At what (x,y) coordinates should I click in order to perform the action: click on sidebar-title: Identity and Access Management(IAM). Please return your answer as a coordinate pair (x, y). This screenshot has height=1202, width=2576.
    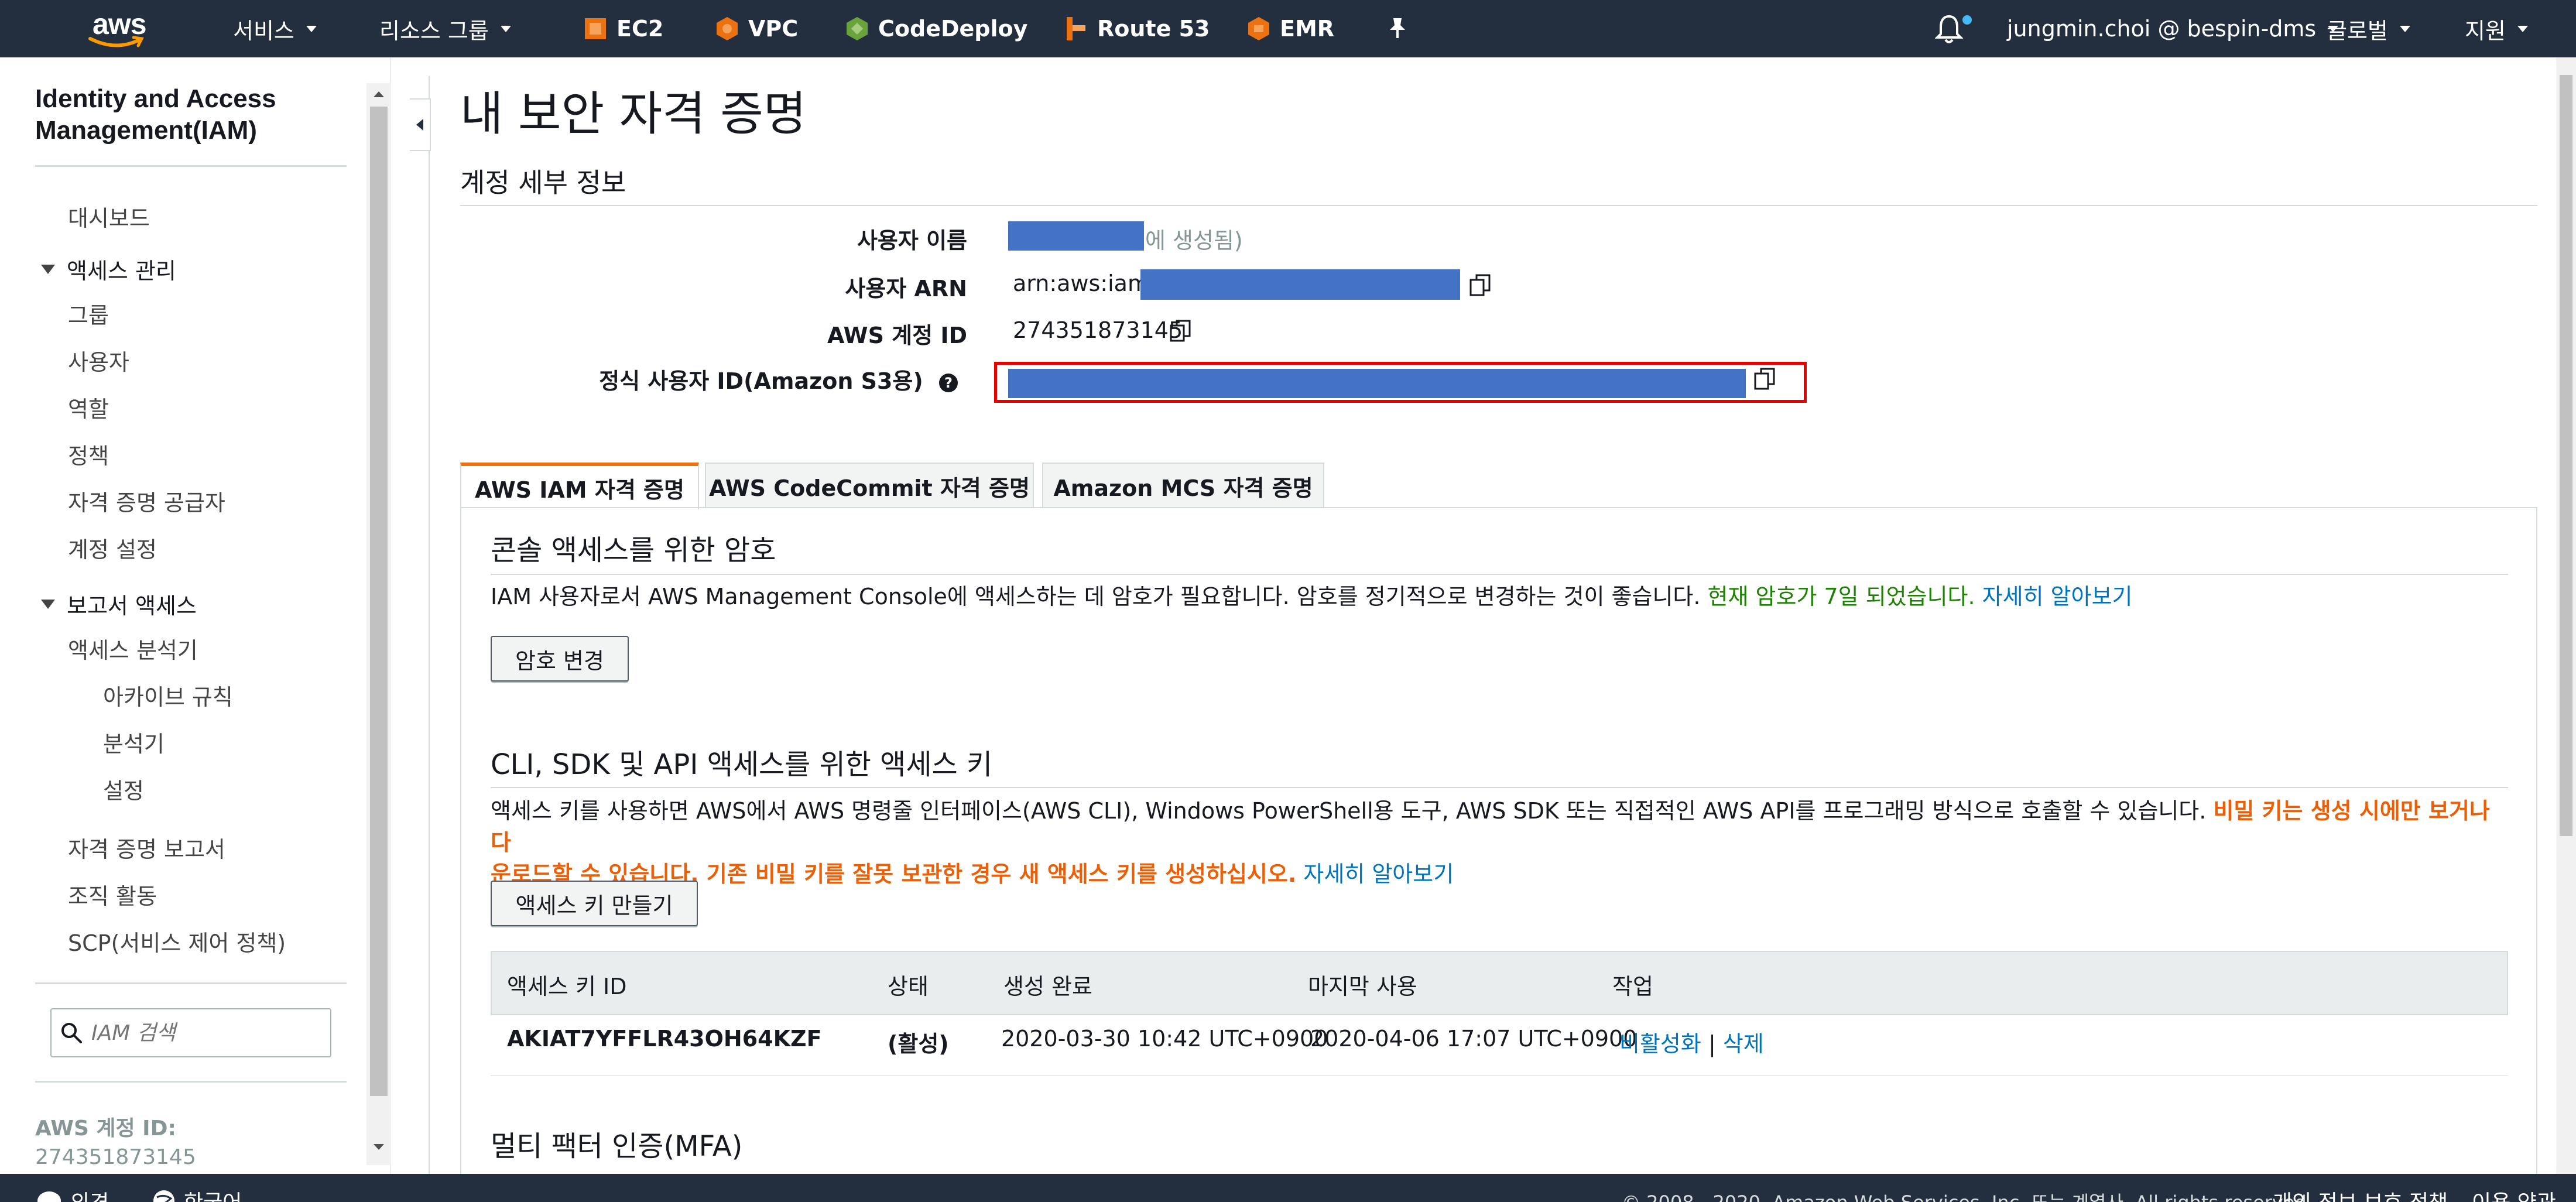
    Looking at the image, I should click on (187, 114).